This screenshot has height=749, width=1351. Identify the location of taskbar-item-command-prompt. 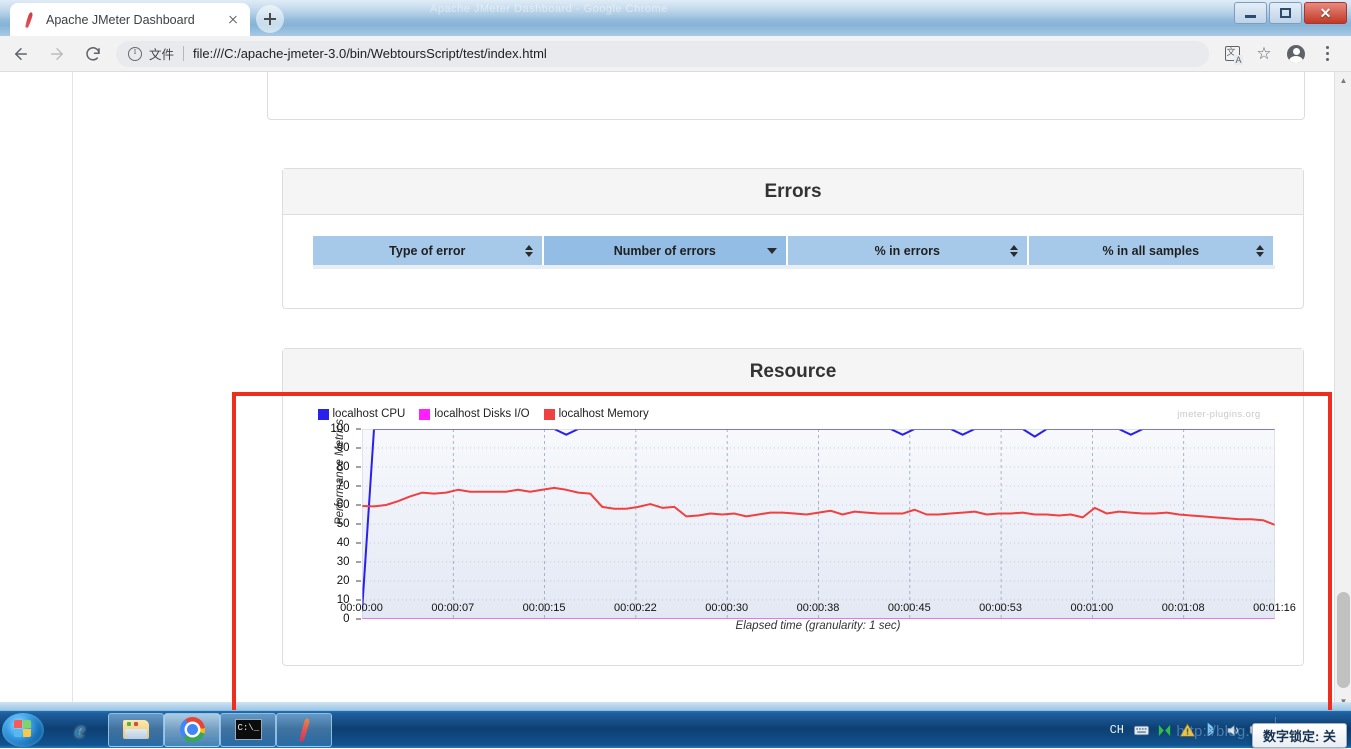
(248, 729).